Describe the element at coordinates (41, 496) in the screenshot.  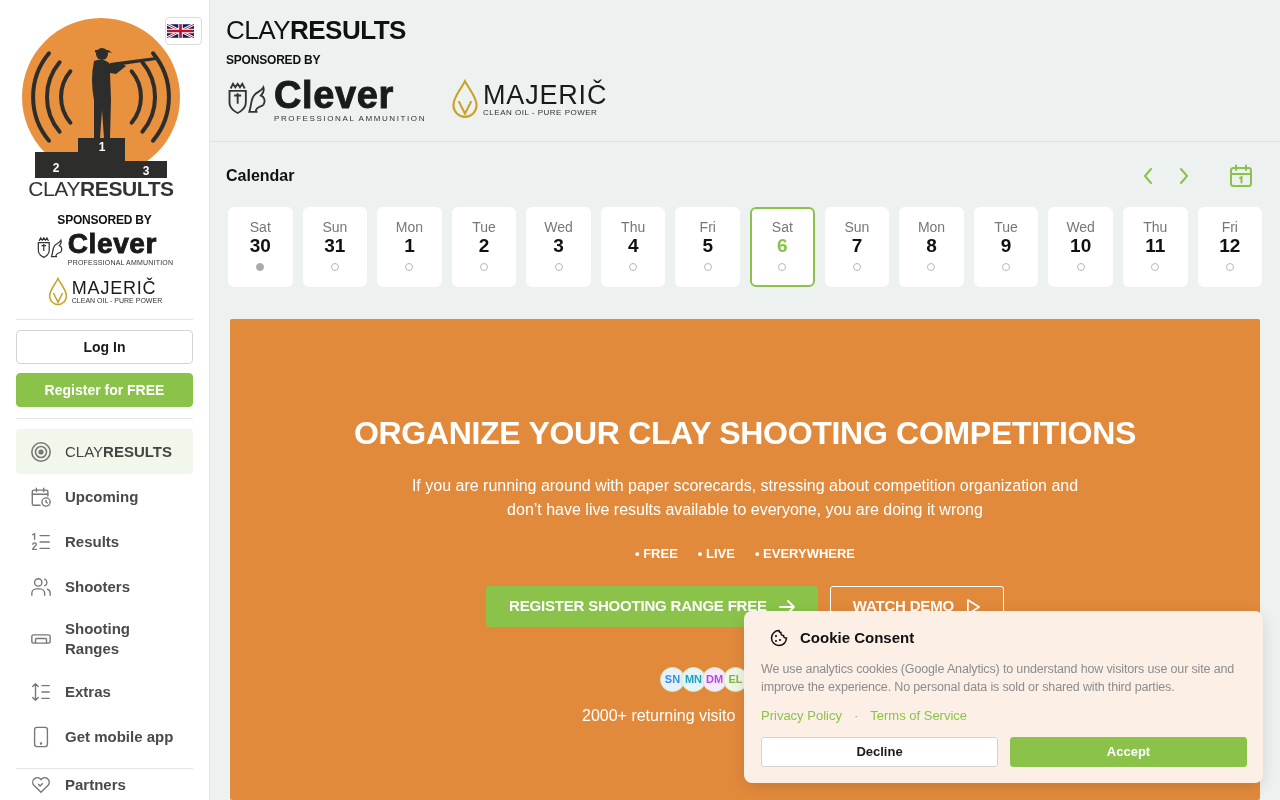
I see `calendar-clock-icon` at that location.